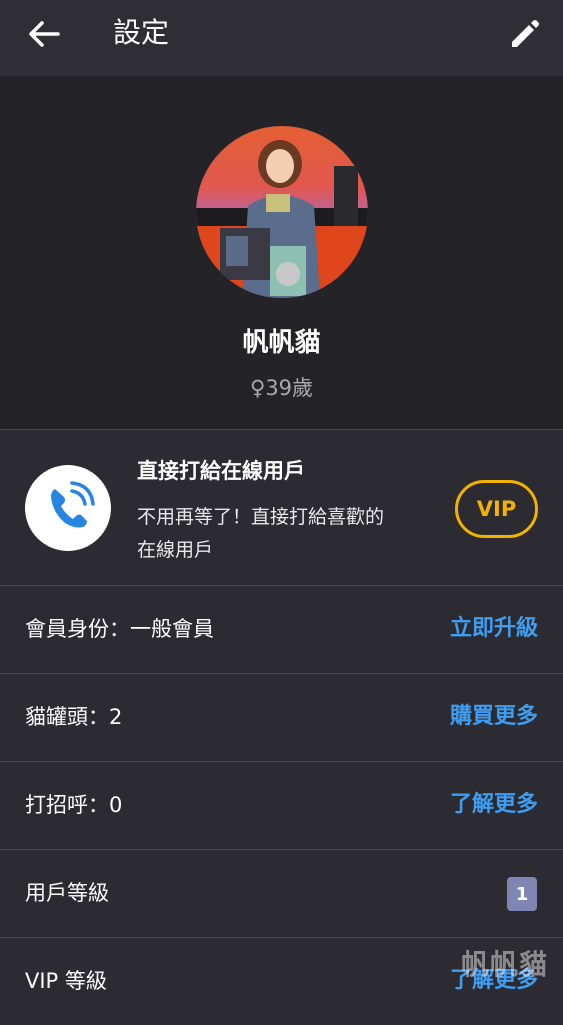 This screenshot has height=1025, width=563. What do you see at coordinates (494, 629) in the screenshot?
I see `upgrade-now-link: 立即升級` at bounding box center [494, 629].